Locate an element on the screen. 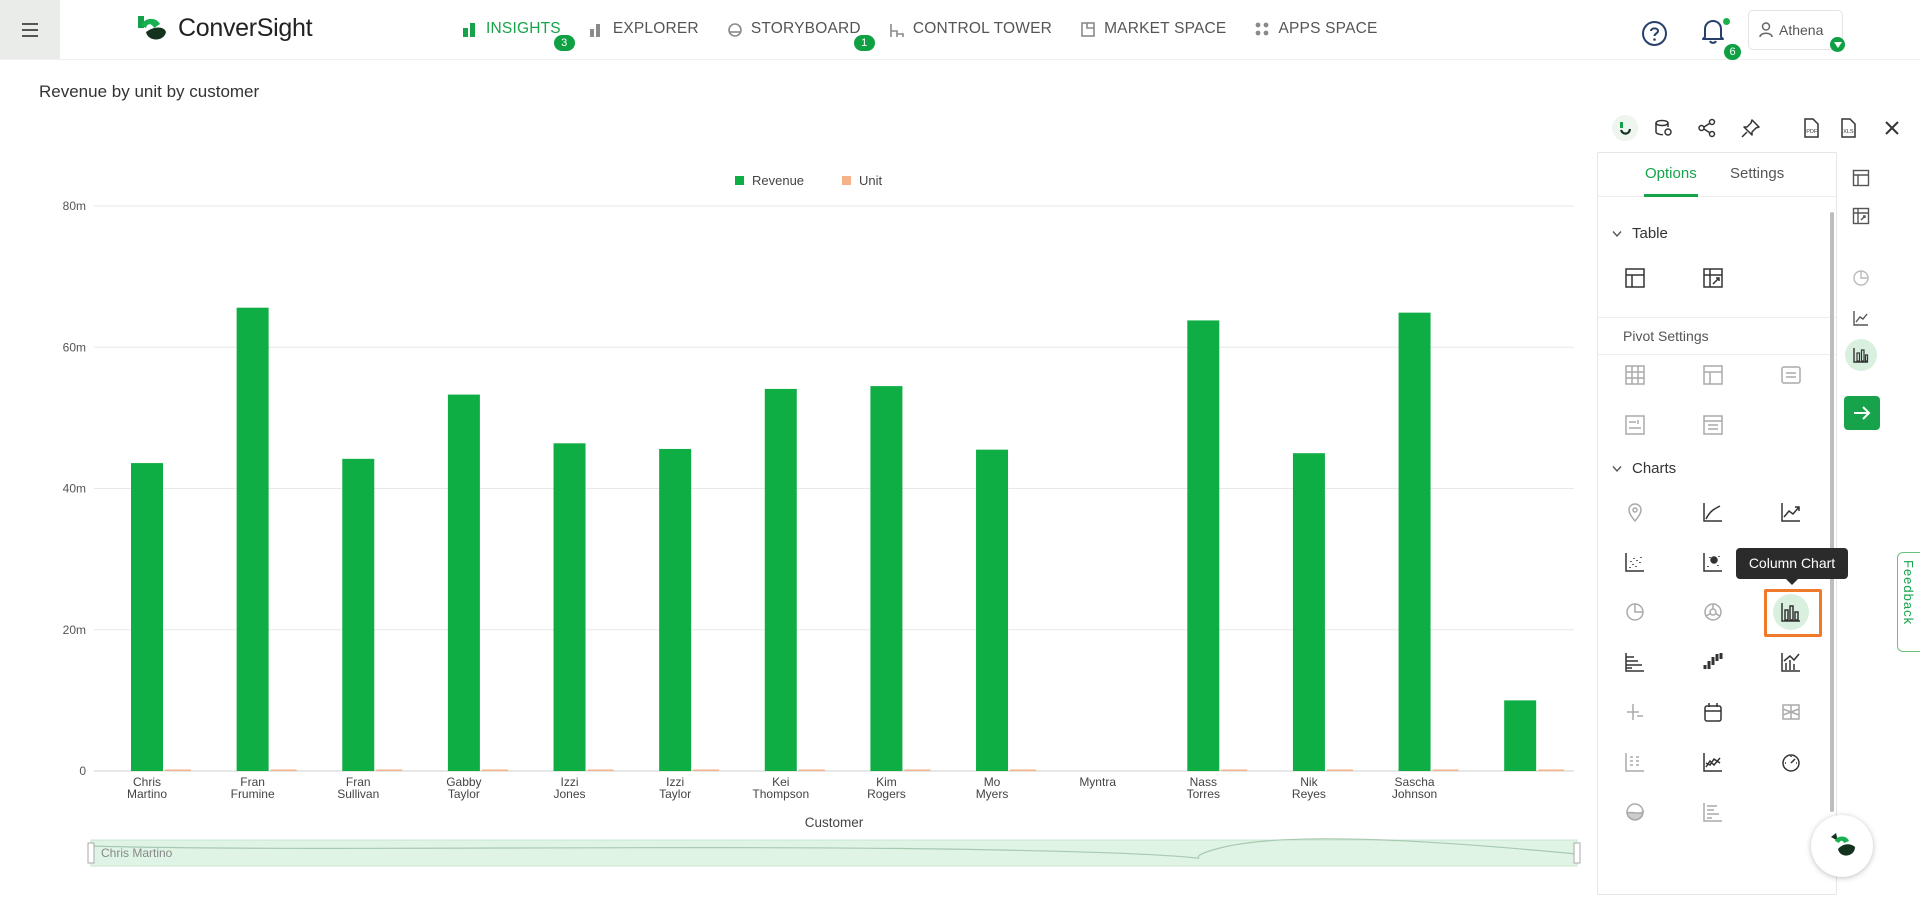  panel-tabs: Options Settings is located at coordinates (1717, 175).